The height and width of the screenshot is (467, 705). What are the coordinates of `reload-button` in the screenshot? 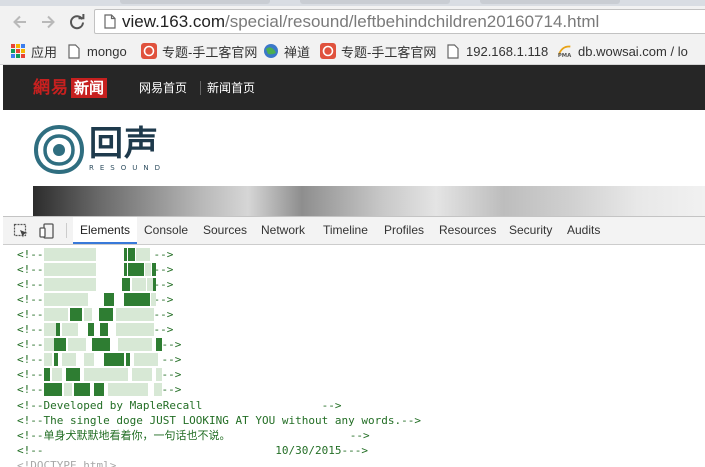 It's located at (77, 22).